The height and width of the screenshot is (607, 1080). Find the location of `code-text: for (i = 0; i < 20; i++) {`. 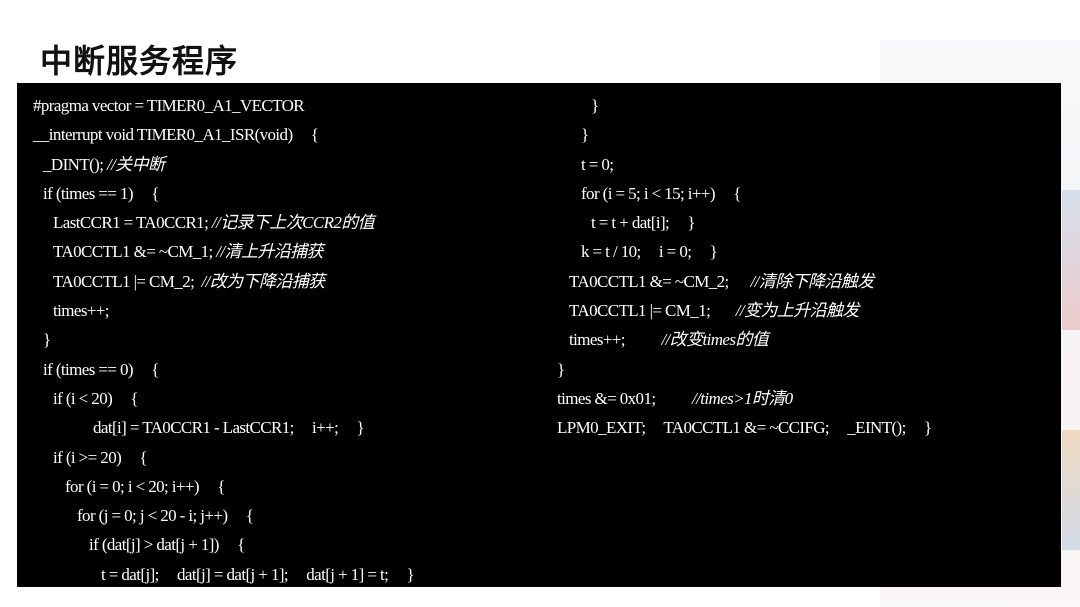

code-text: for (i = 0; i < 20; i++) { is located at coordinates (145, 486).